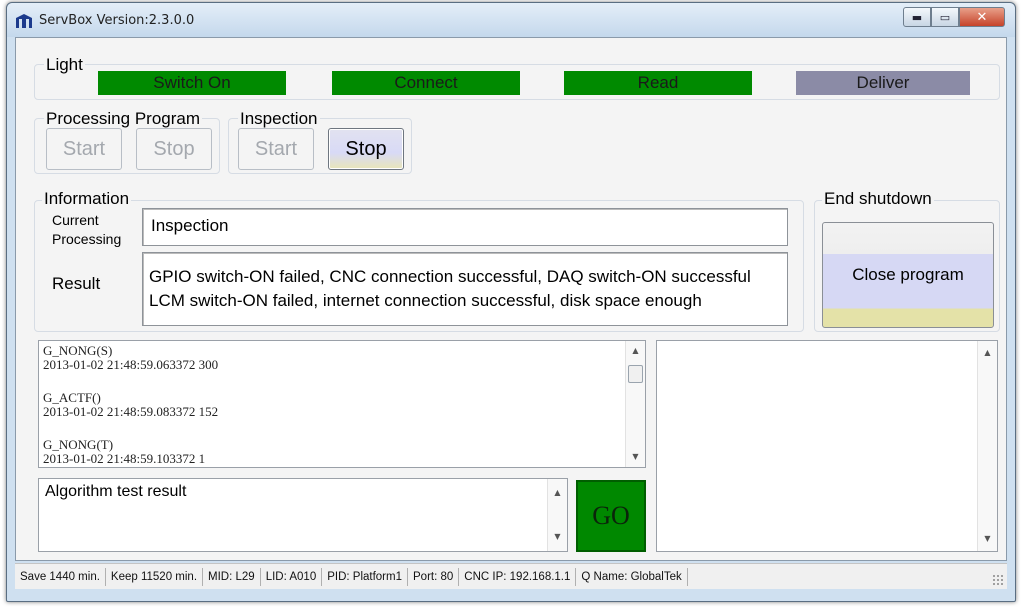 The image size is (1024, 608). Describe the element at coordinates (342, 452) in the screenshot. I see `log-entry: G_NONG(T) 2013-01-02 21:48:59.103372 1` at that location.